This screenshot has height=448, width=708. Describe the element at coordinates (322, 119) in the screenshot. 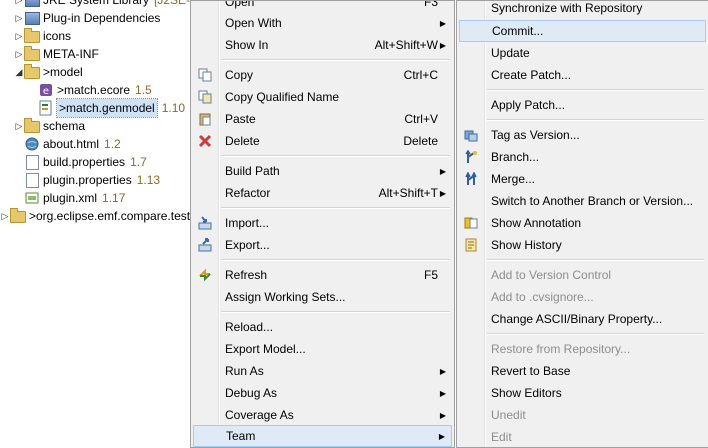

I see `menu-item-paste: Paste Ctrl+V` at that location.